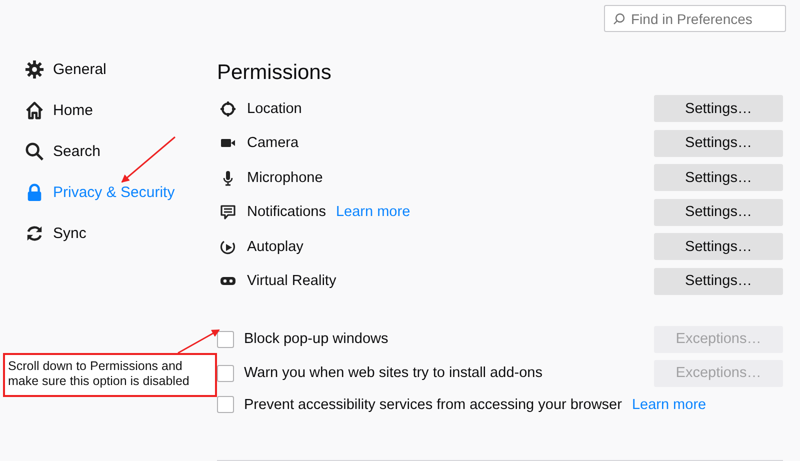 The width and height of the screenshot is (800, 461). I want to click on permission-label: Virtual Reality, so click(291, 281).